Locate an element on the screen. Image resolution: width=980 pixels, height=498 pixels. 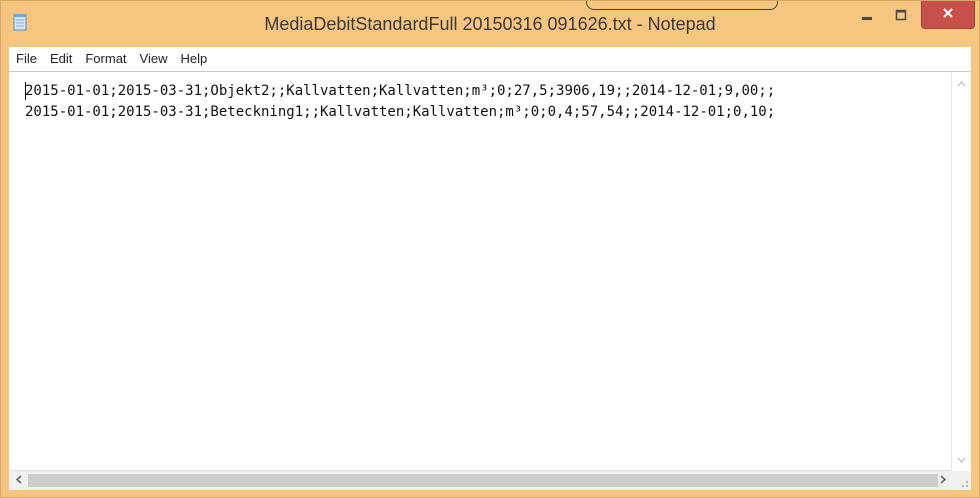
minimize-button is located at coordinates (867, 17).